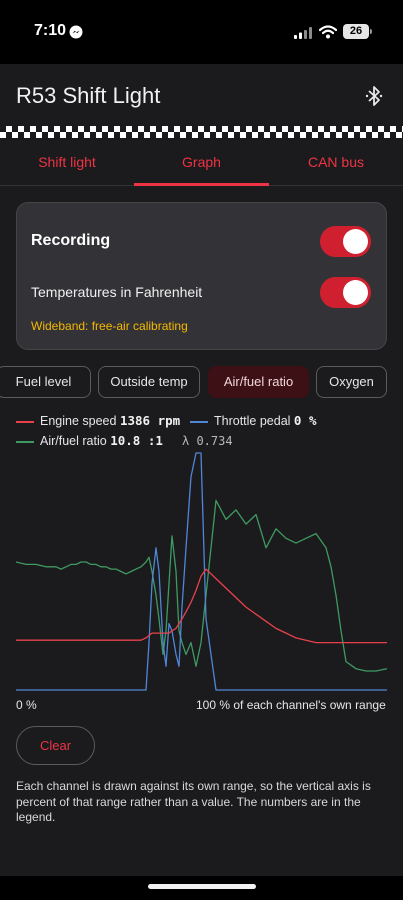 The image size is (403, 900). I want to click on cellular-signal-icon, so click(303, 33).